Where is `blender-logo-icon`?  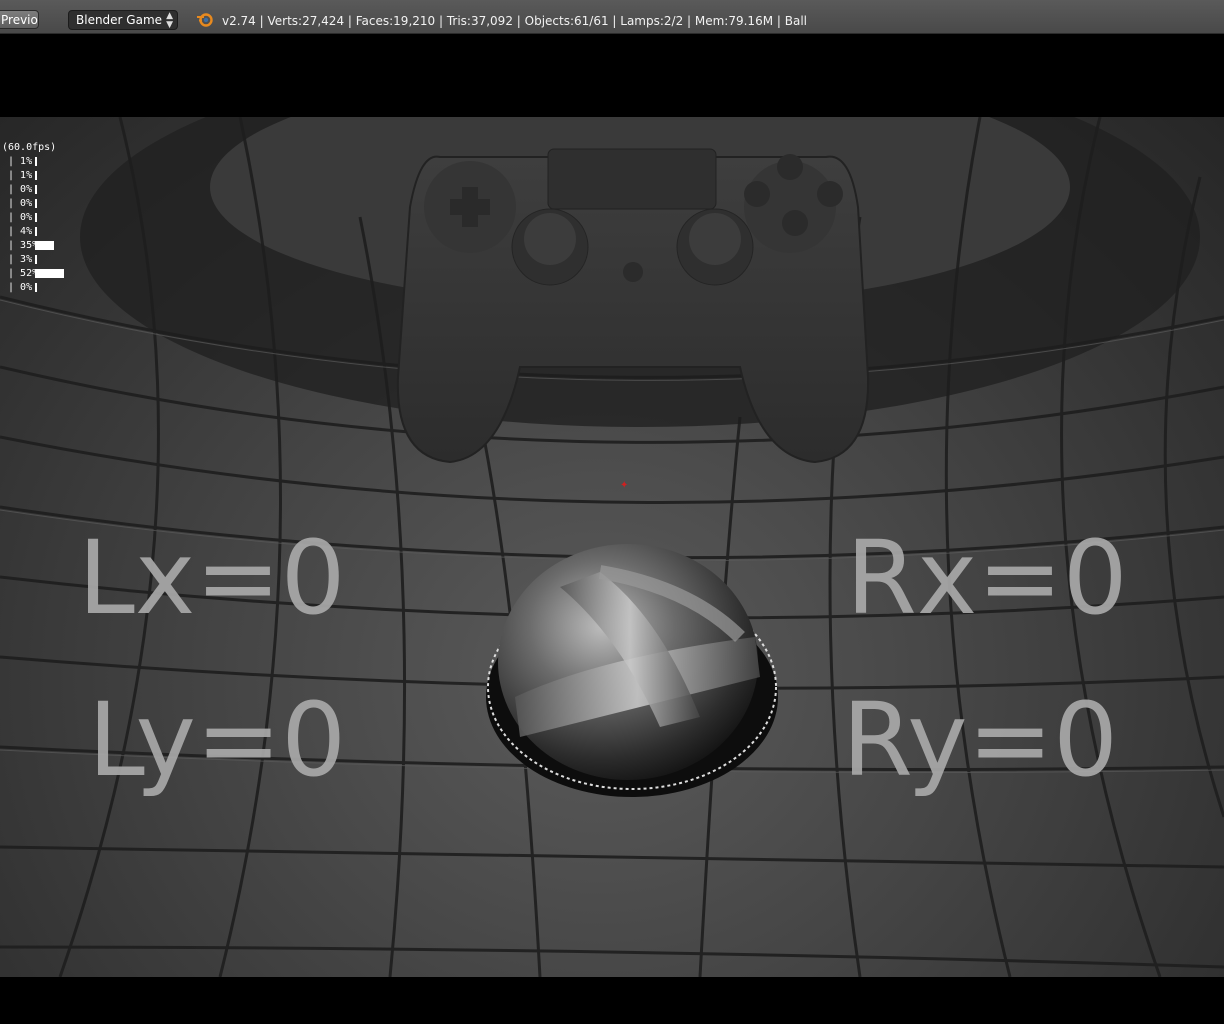
blender-logo-icon is located at coordinates (205, 20).